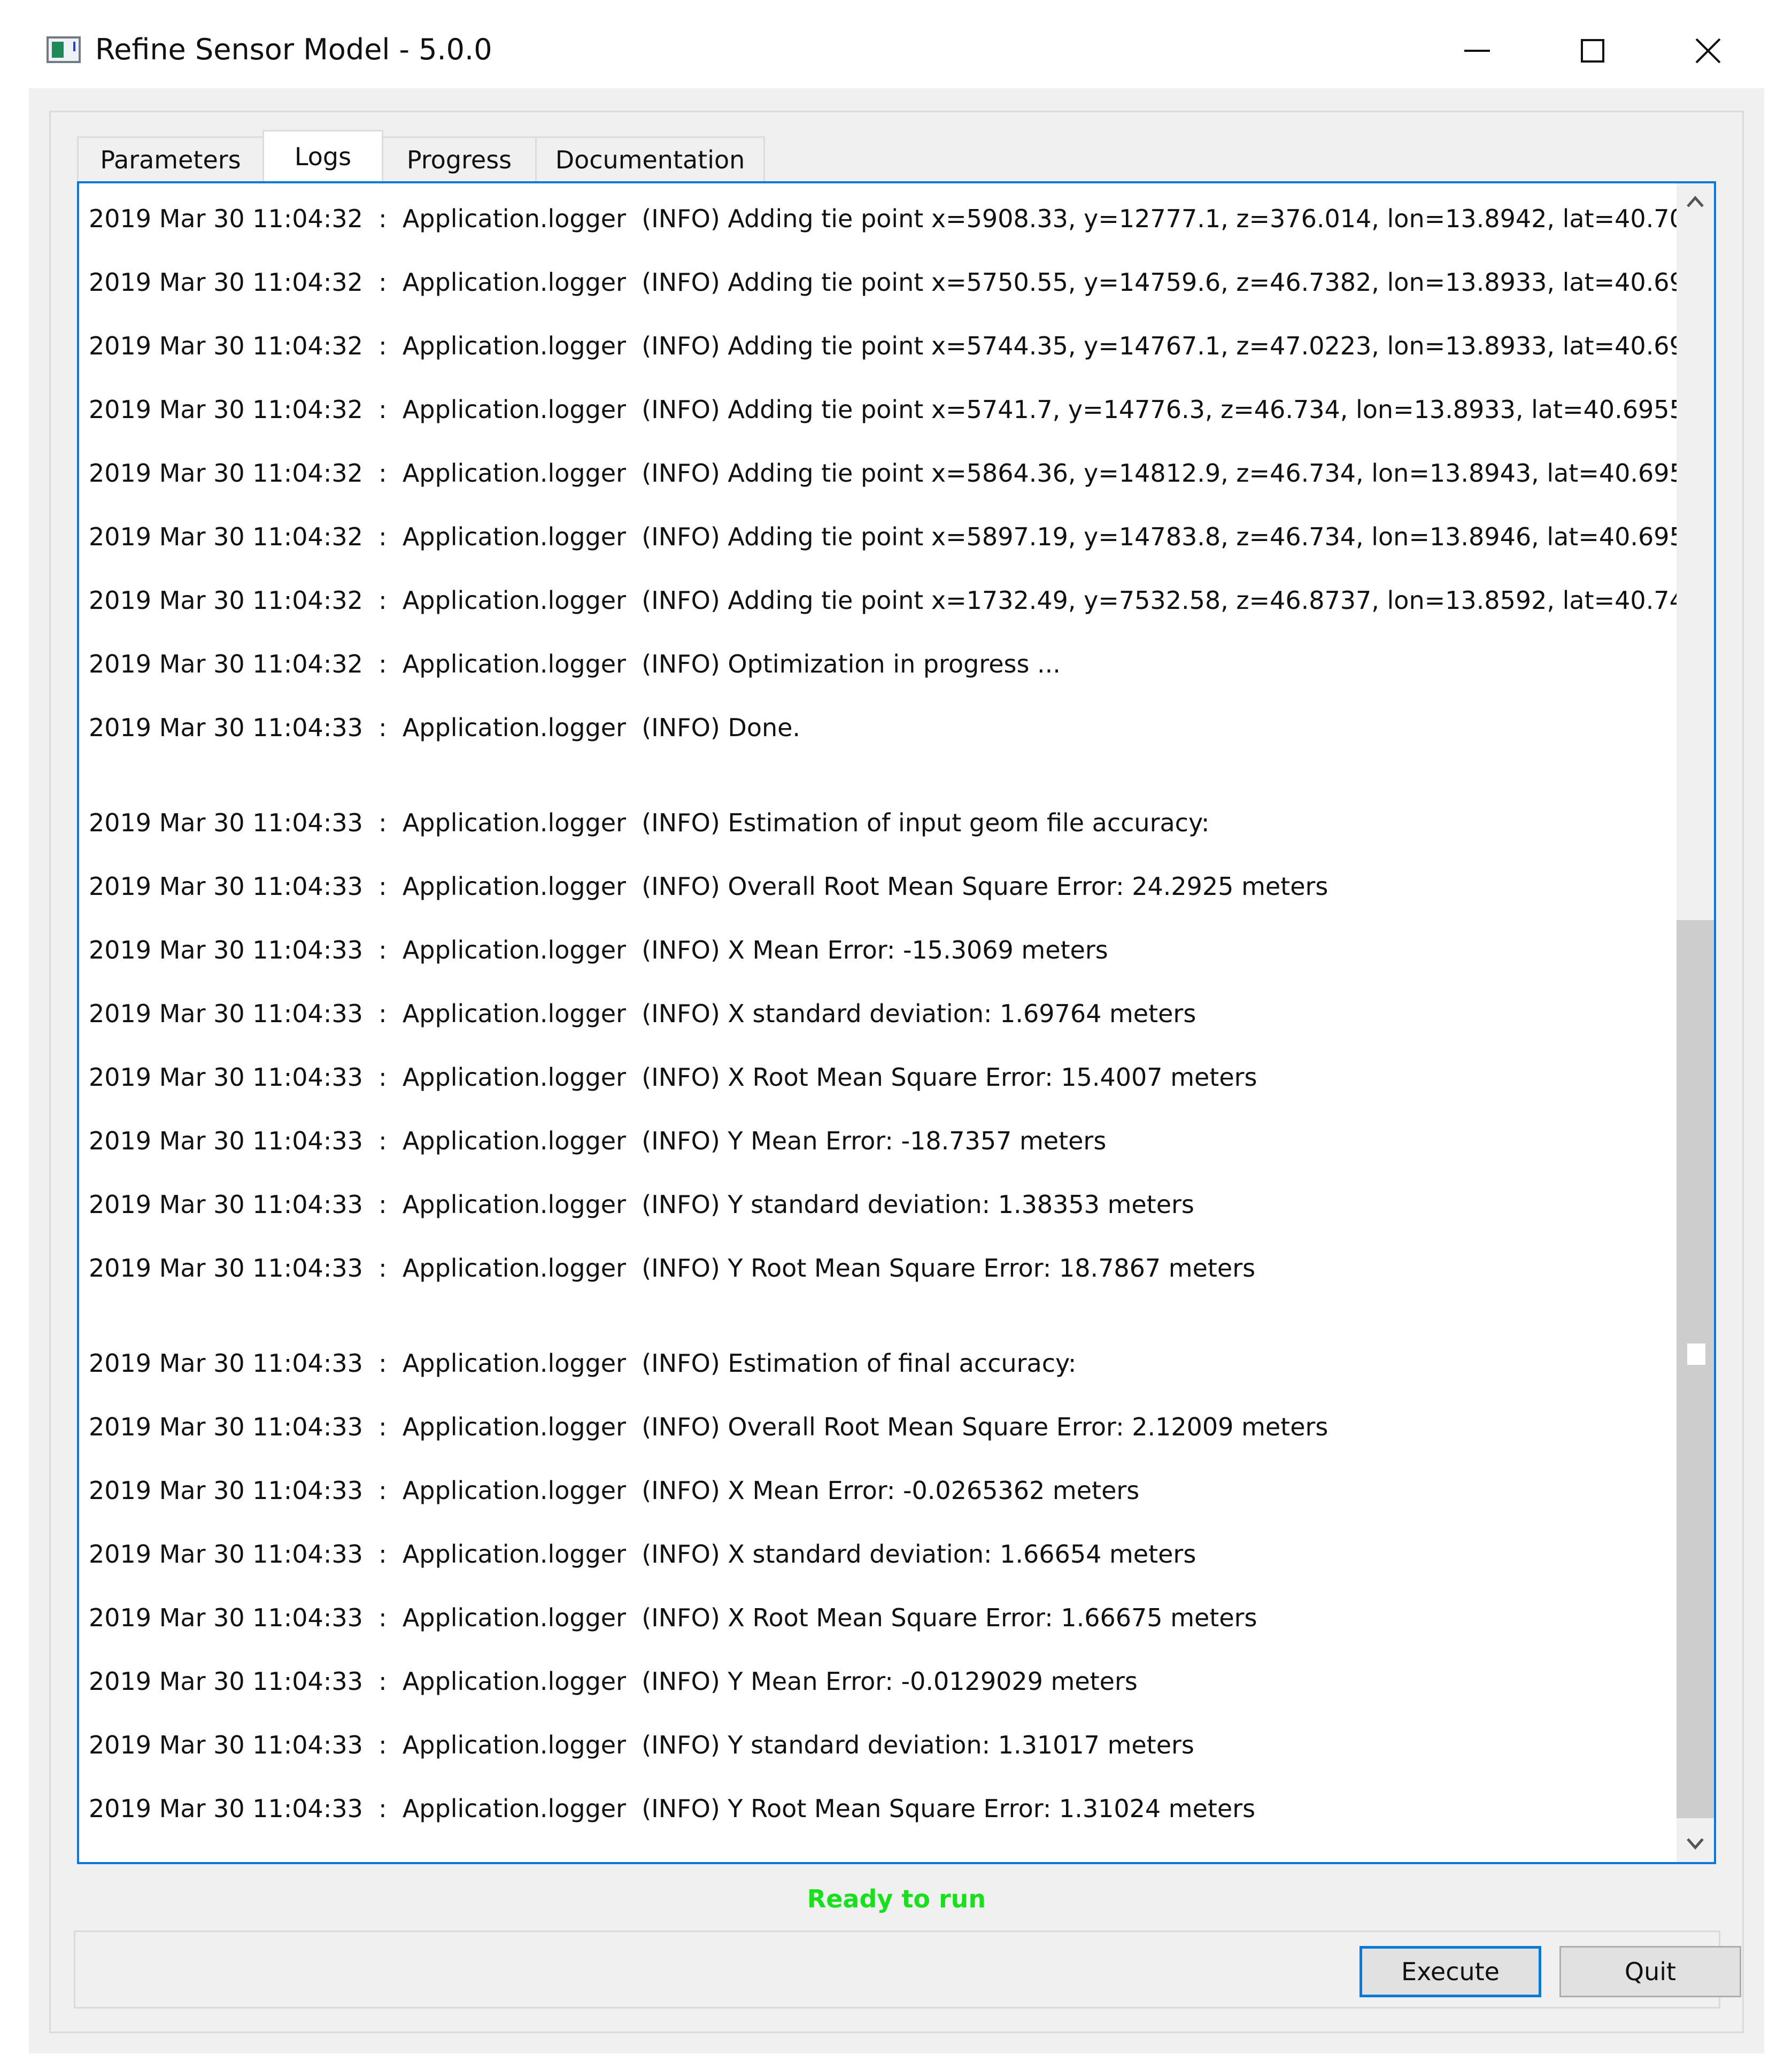 The width and height of the screenshot is (1792, 2070). Describe the element at coordinates (650, 158) in the screenshot. I see `tab-documentation: Documentation` at that location.